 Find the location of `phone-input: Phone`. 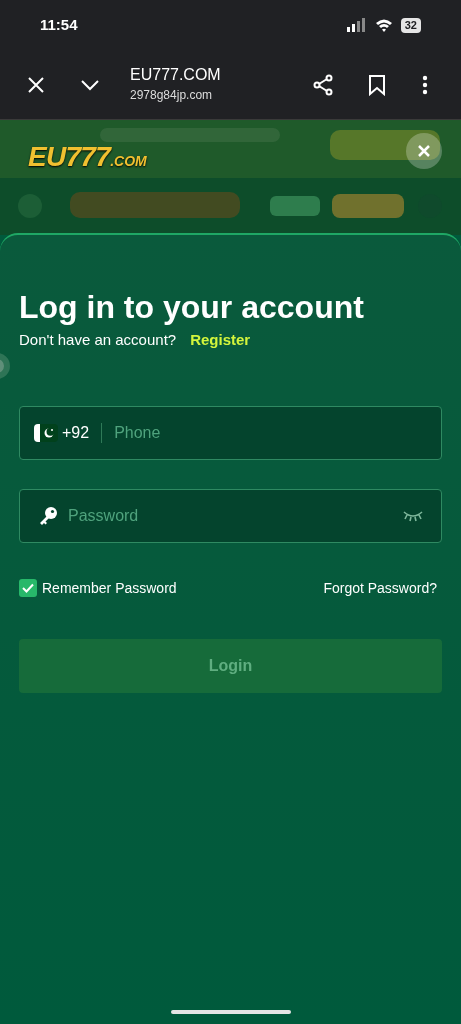

phone-input: Phone is located at coordinates (270, 432).